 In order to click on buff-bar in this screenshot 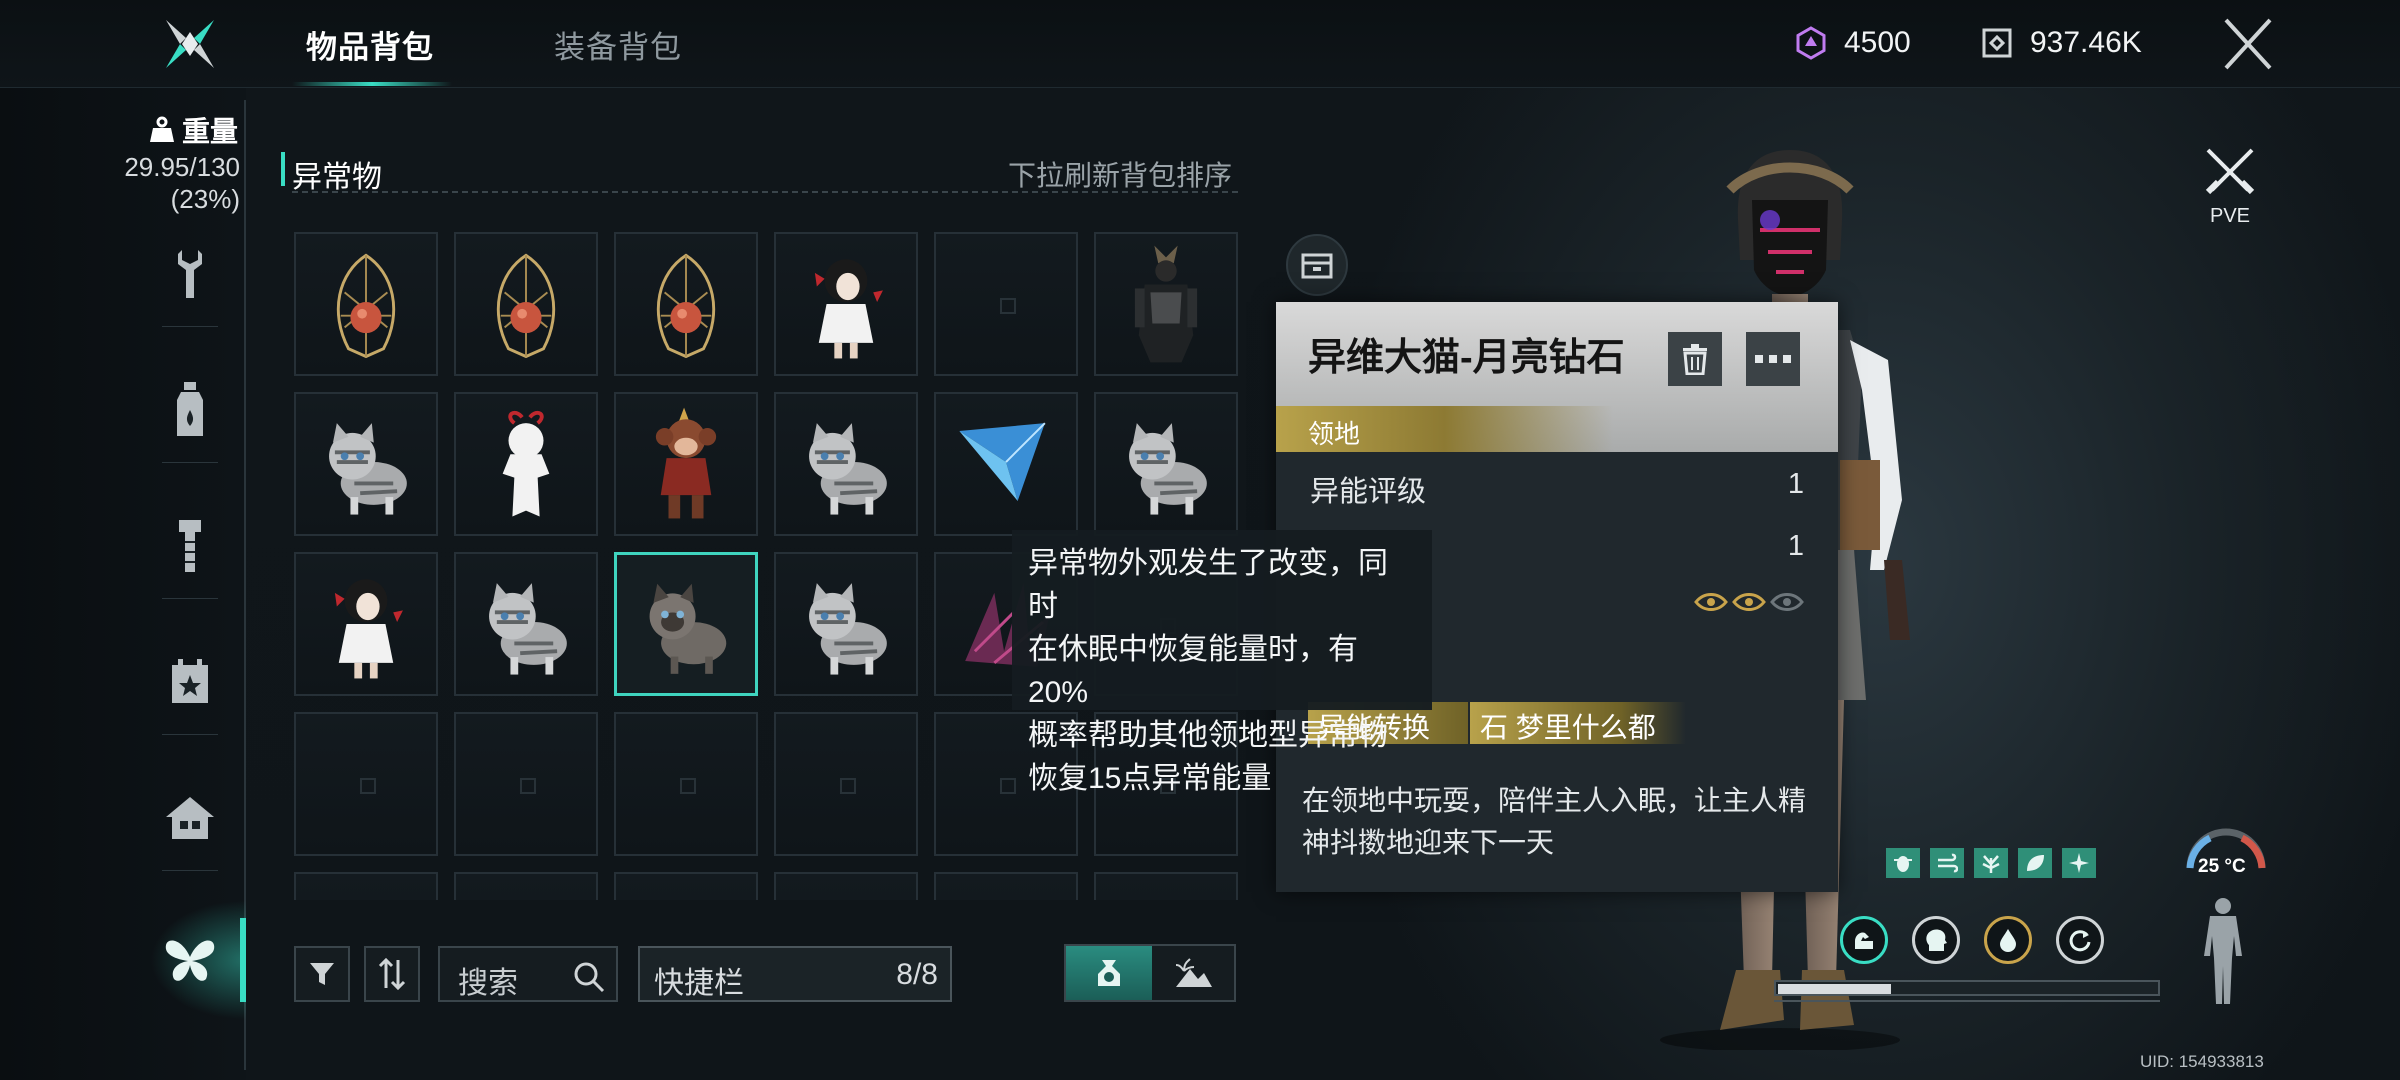, I will do `click(1991, 863)`.